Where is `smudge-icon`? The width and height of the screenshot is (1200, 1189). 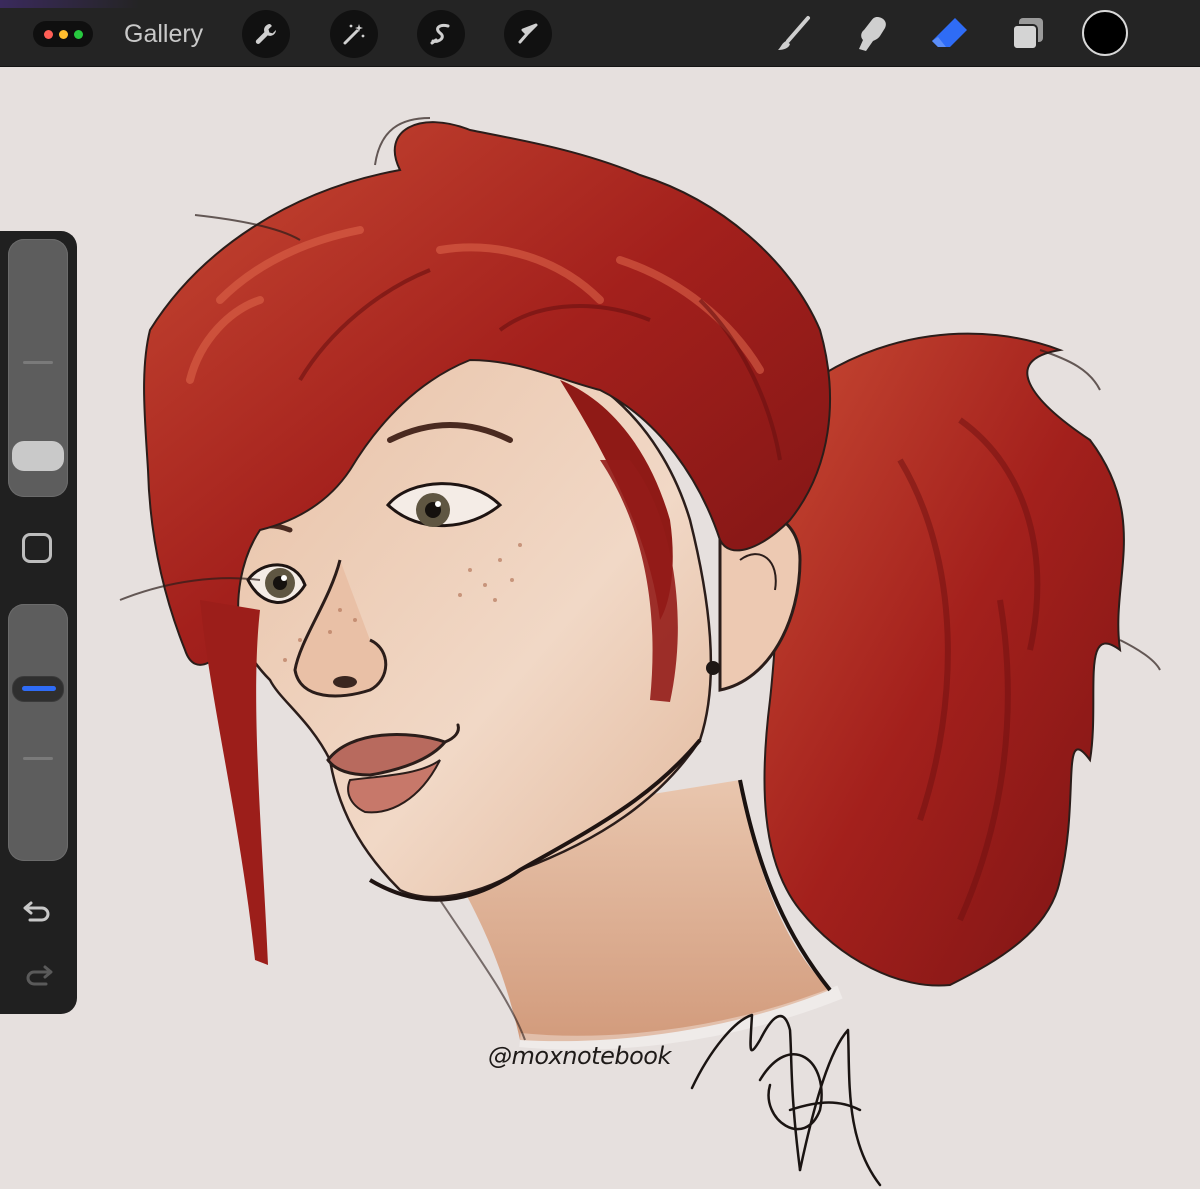 smudge-icon is located at coordinates (872, 34).